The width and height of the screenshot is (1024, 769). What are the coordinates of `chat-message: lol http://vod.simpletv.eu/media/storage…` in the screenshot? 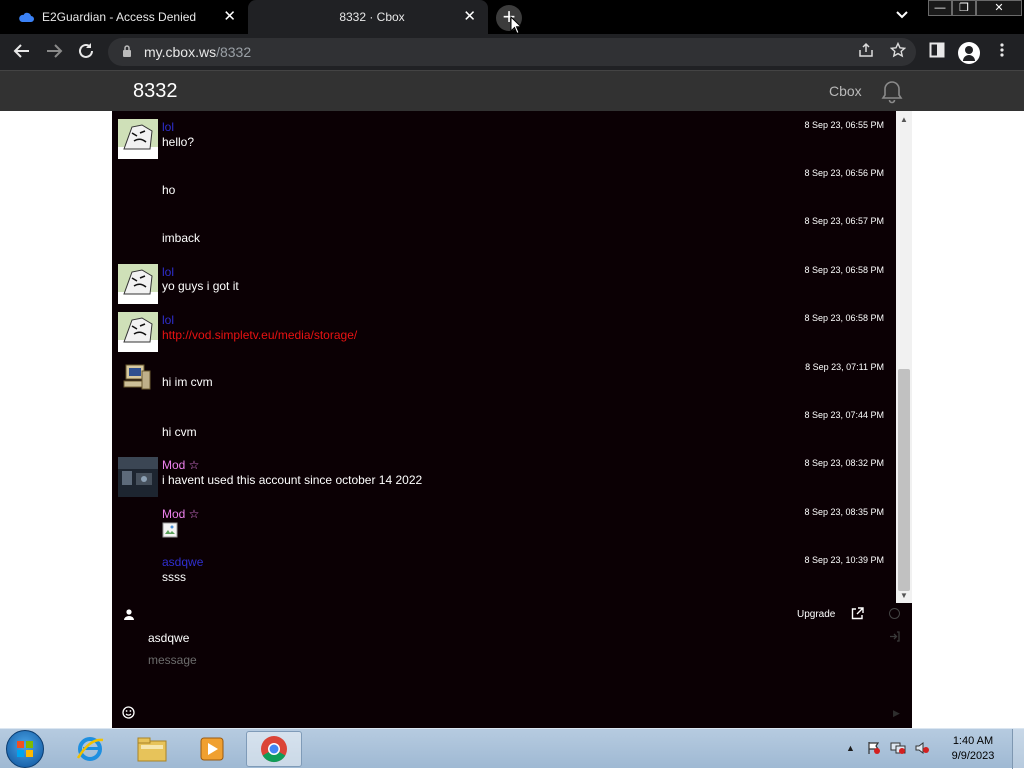 It's located at (504, 330).